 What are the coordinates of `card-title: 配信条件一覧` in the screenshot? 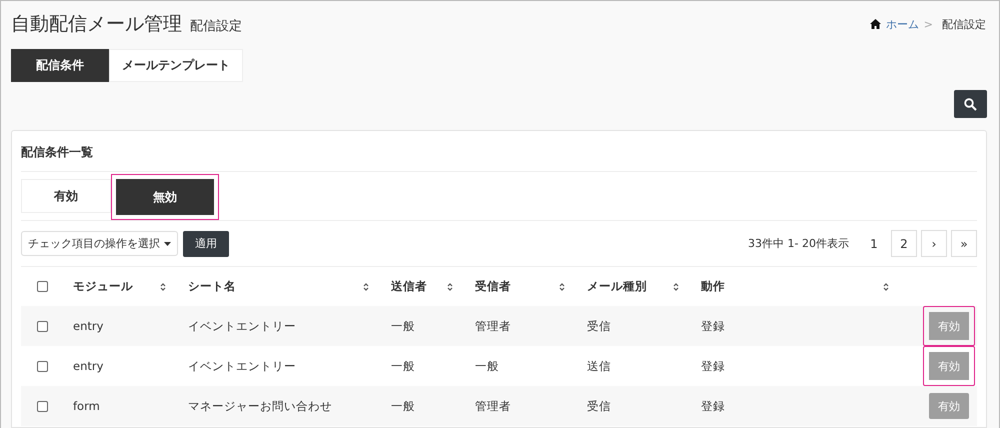 It's located at (499, 151).